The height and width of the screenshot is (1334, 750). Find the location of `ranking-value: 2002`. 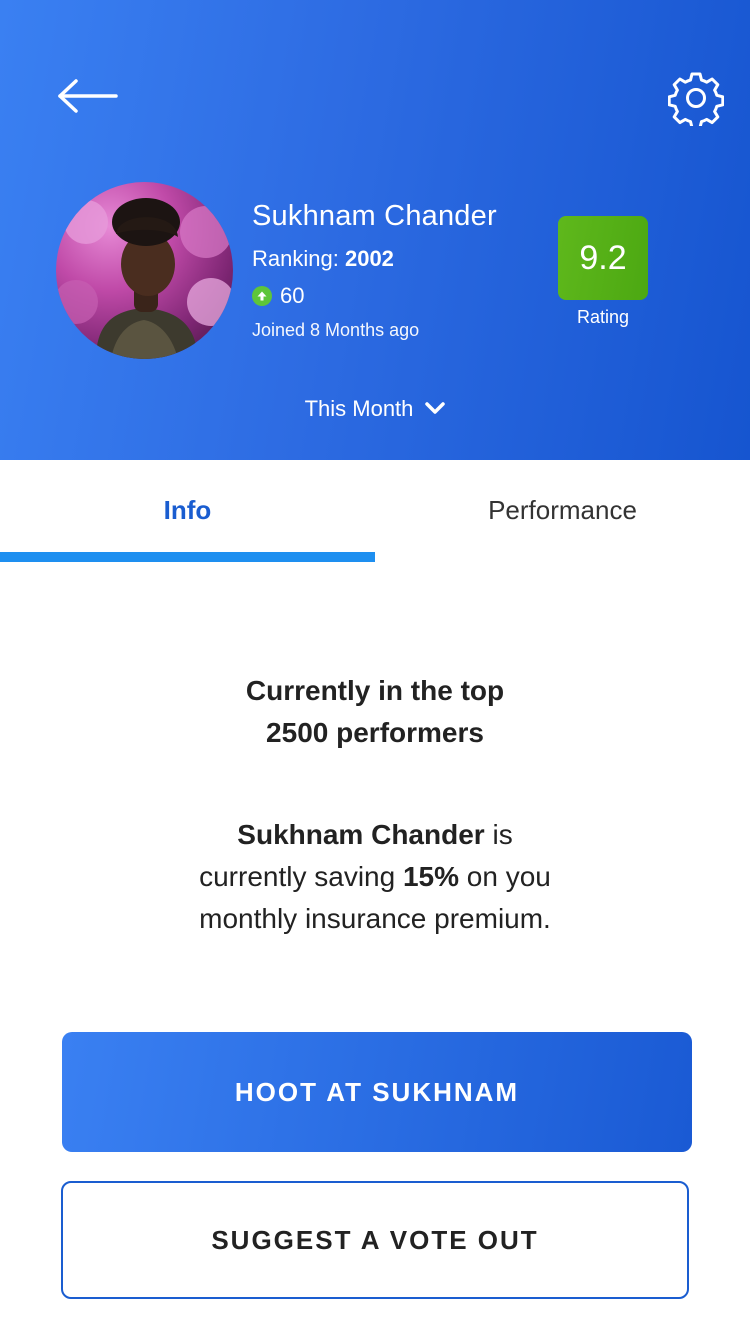

ranking-value: 2002 is located at coordinates (369, 258).